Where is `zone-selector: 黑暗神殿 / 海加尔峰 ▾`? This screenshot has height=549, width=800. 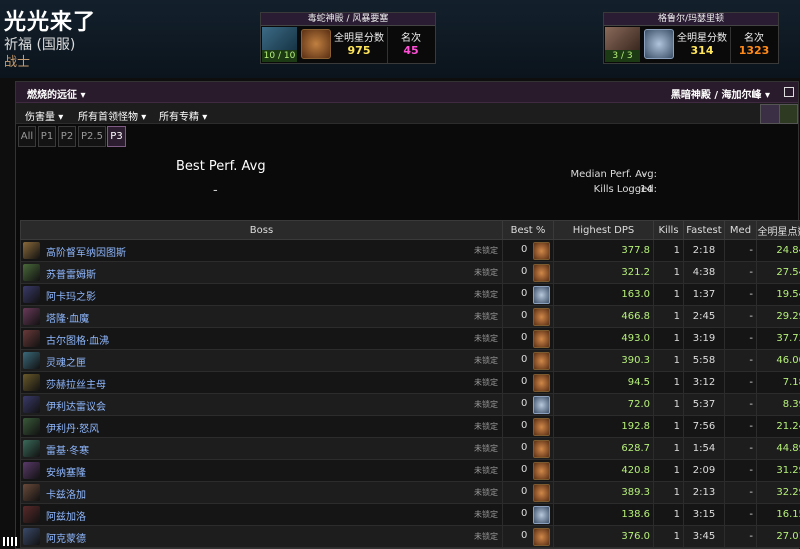 zone-selector: 黑暗神殿 / 海加尔峰 ▾ is located at coordinates (720, 93).